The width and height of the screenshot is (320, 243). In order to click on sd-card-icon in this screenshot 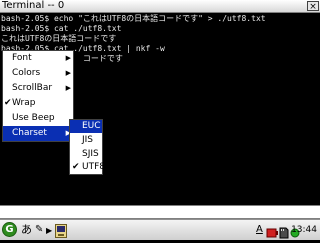, I will do `click(284, 231)`.